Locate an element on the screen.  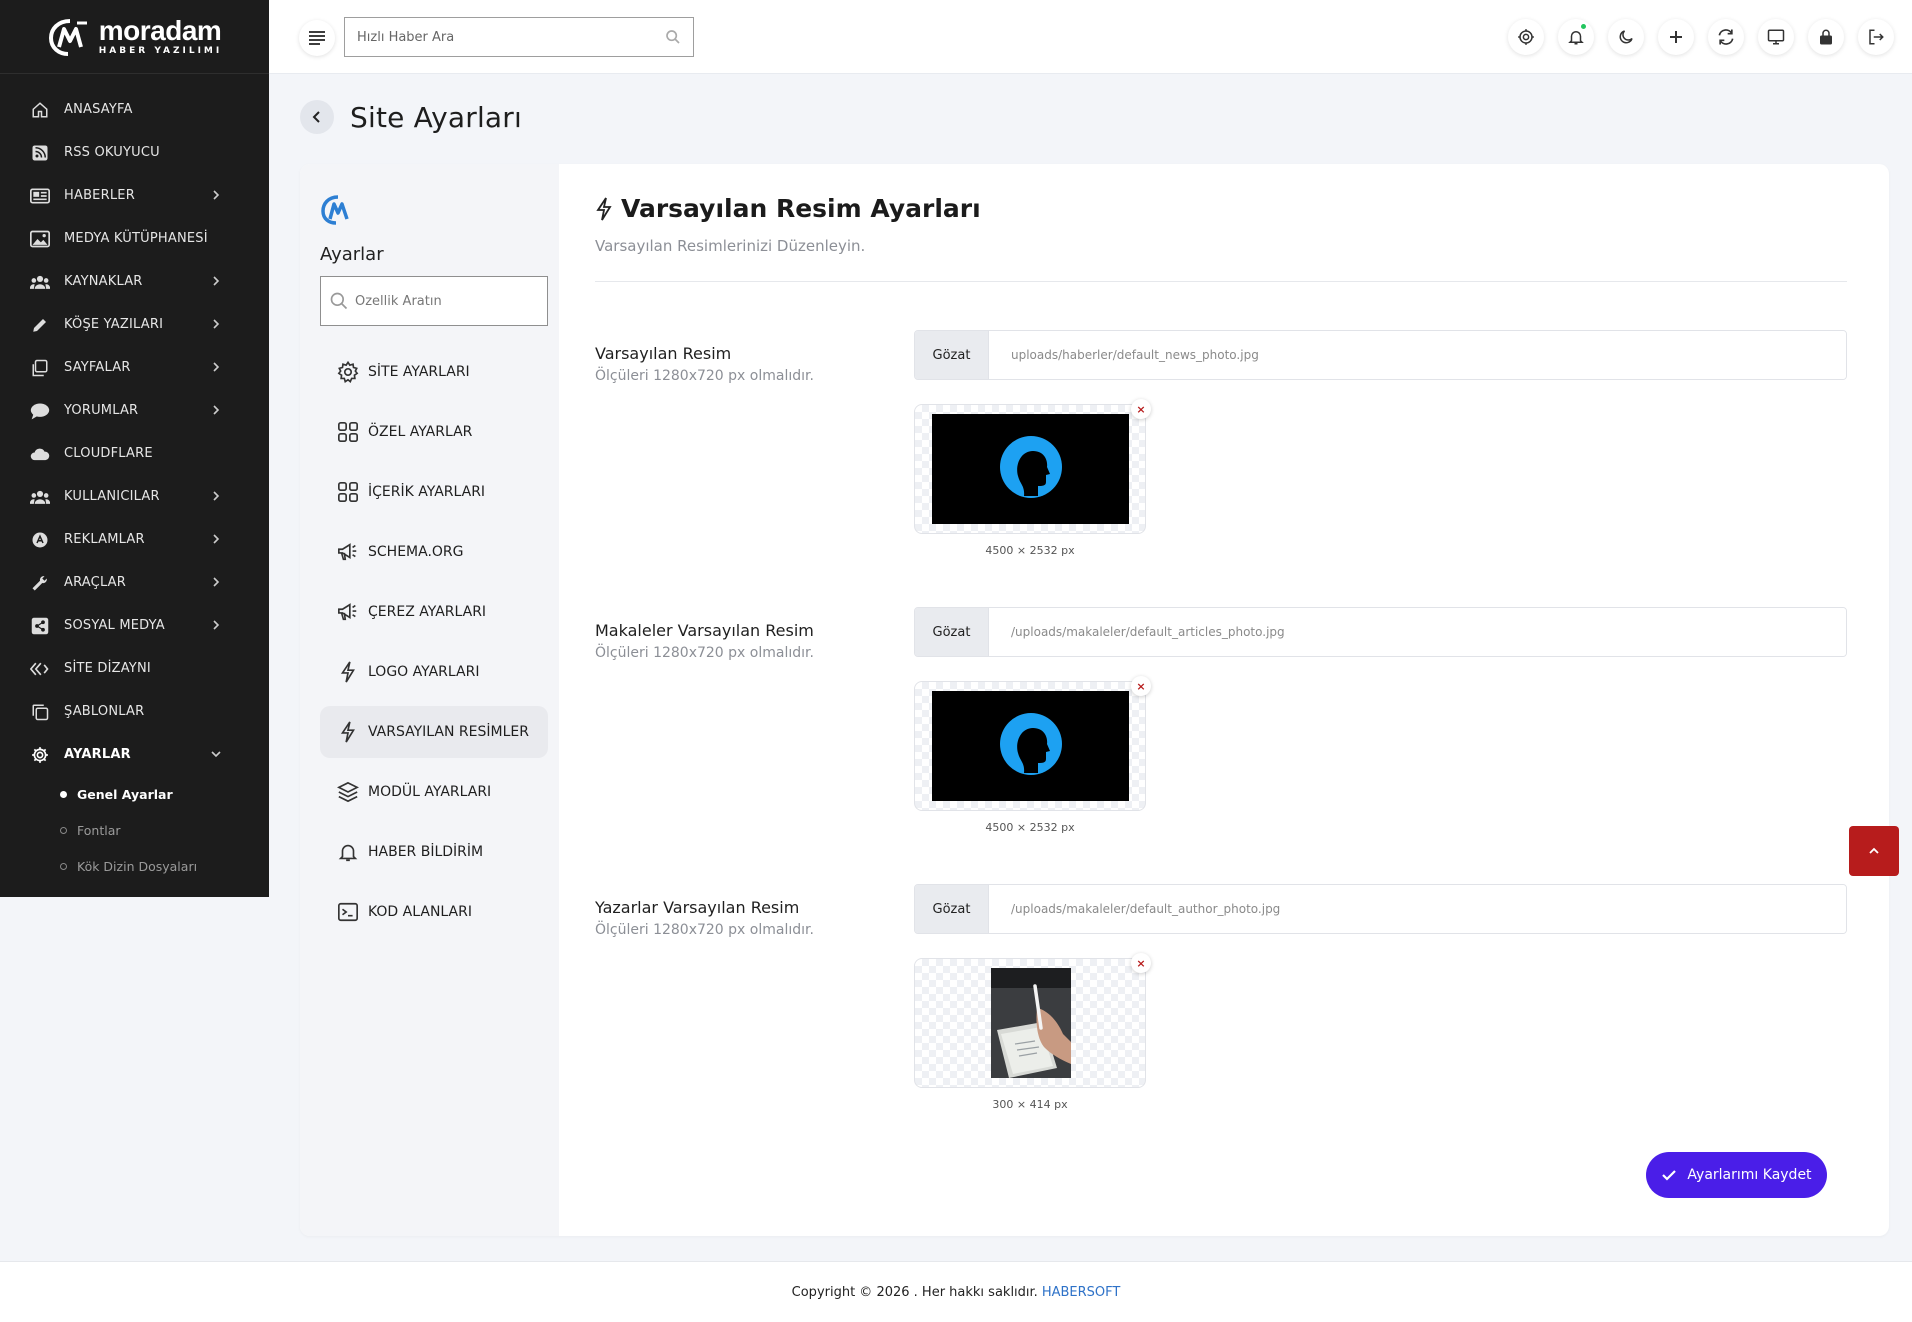
sidebar-item-label: SİTE DİZAYNI is located at coordinates (107, 668).